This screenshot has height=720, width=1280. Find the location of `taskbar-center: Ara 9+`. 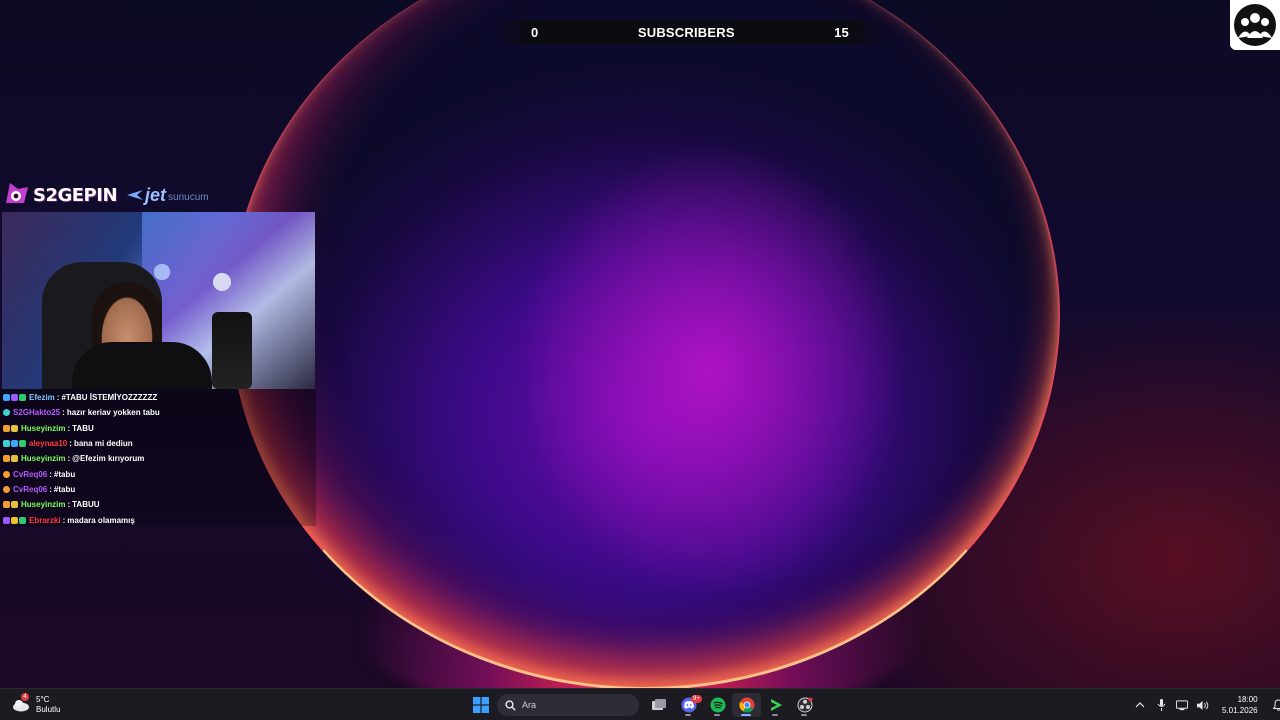

taskbar-center: Ara 9+ is located at coordinates (642, 705).